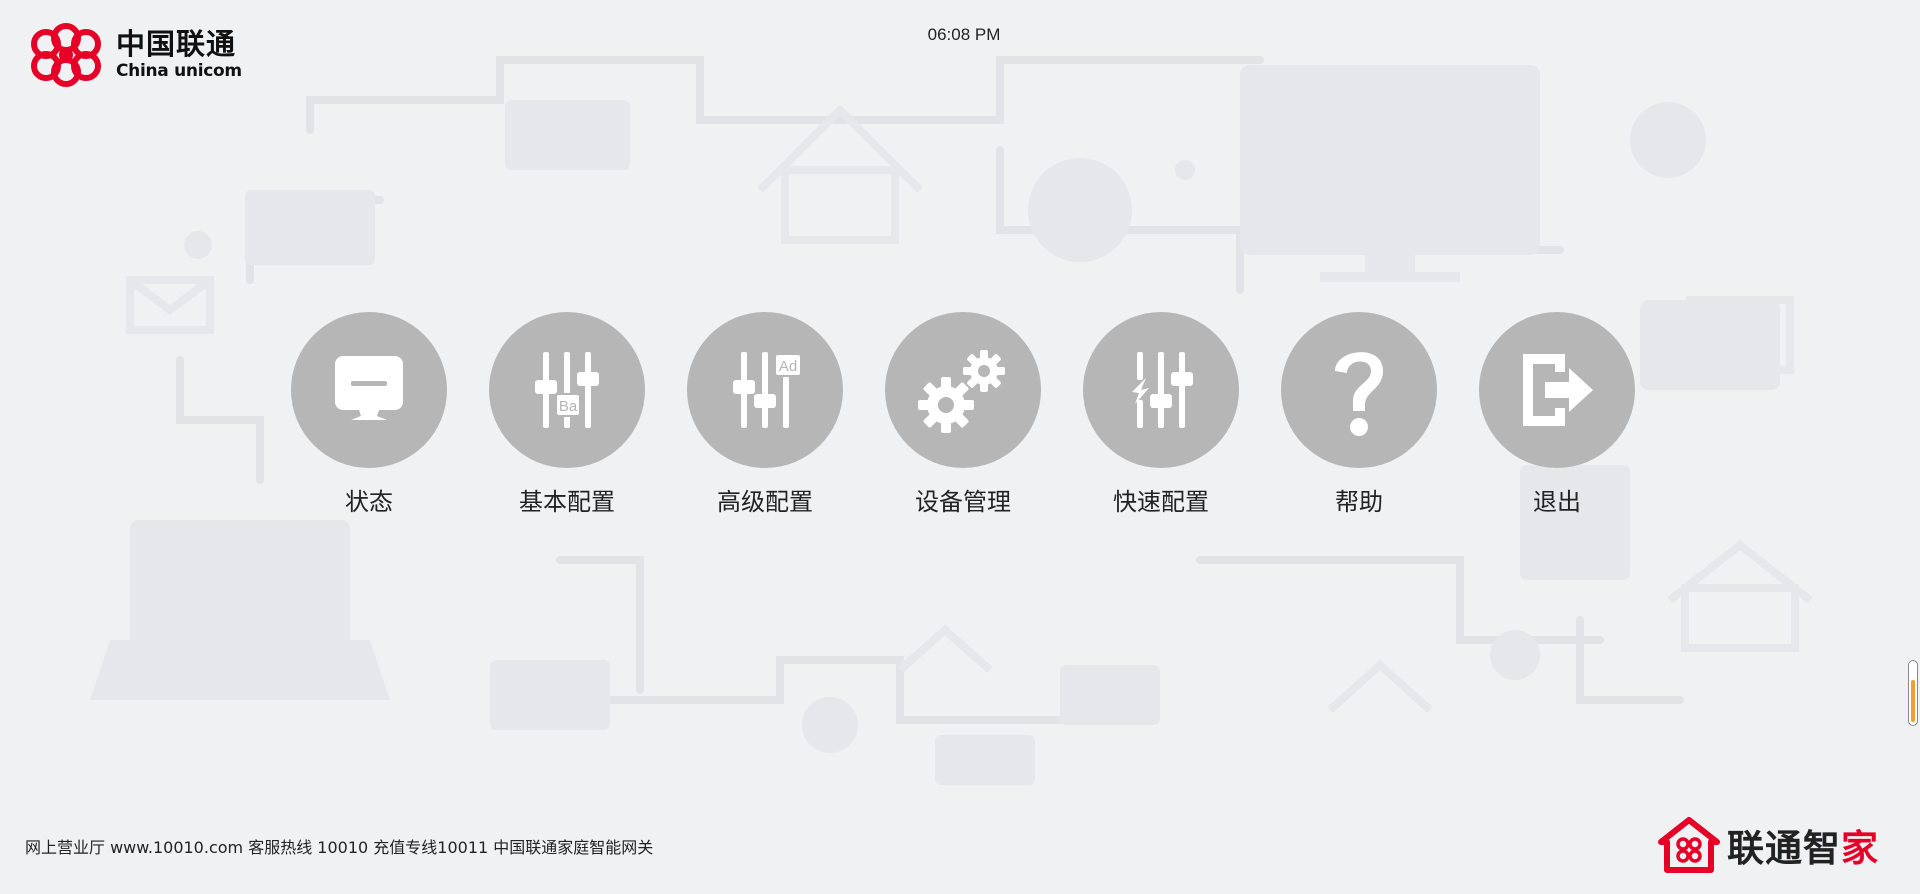 This screenshot has width=1920, height=894. Describe the element at coordinates (1689, 845) in the screenshot. I see `smart-home-icon` at that location.